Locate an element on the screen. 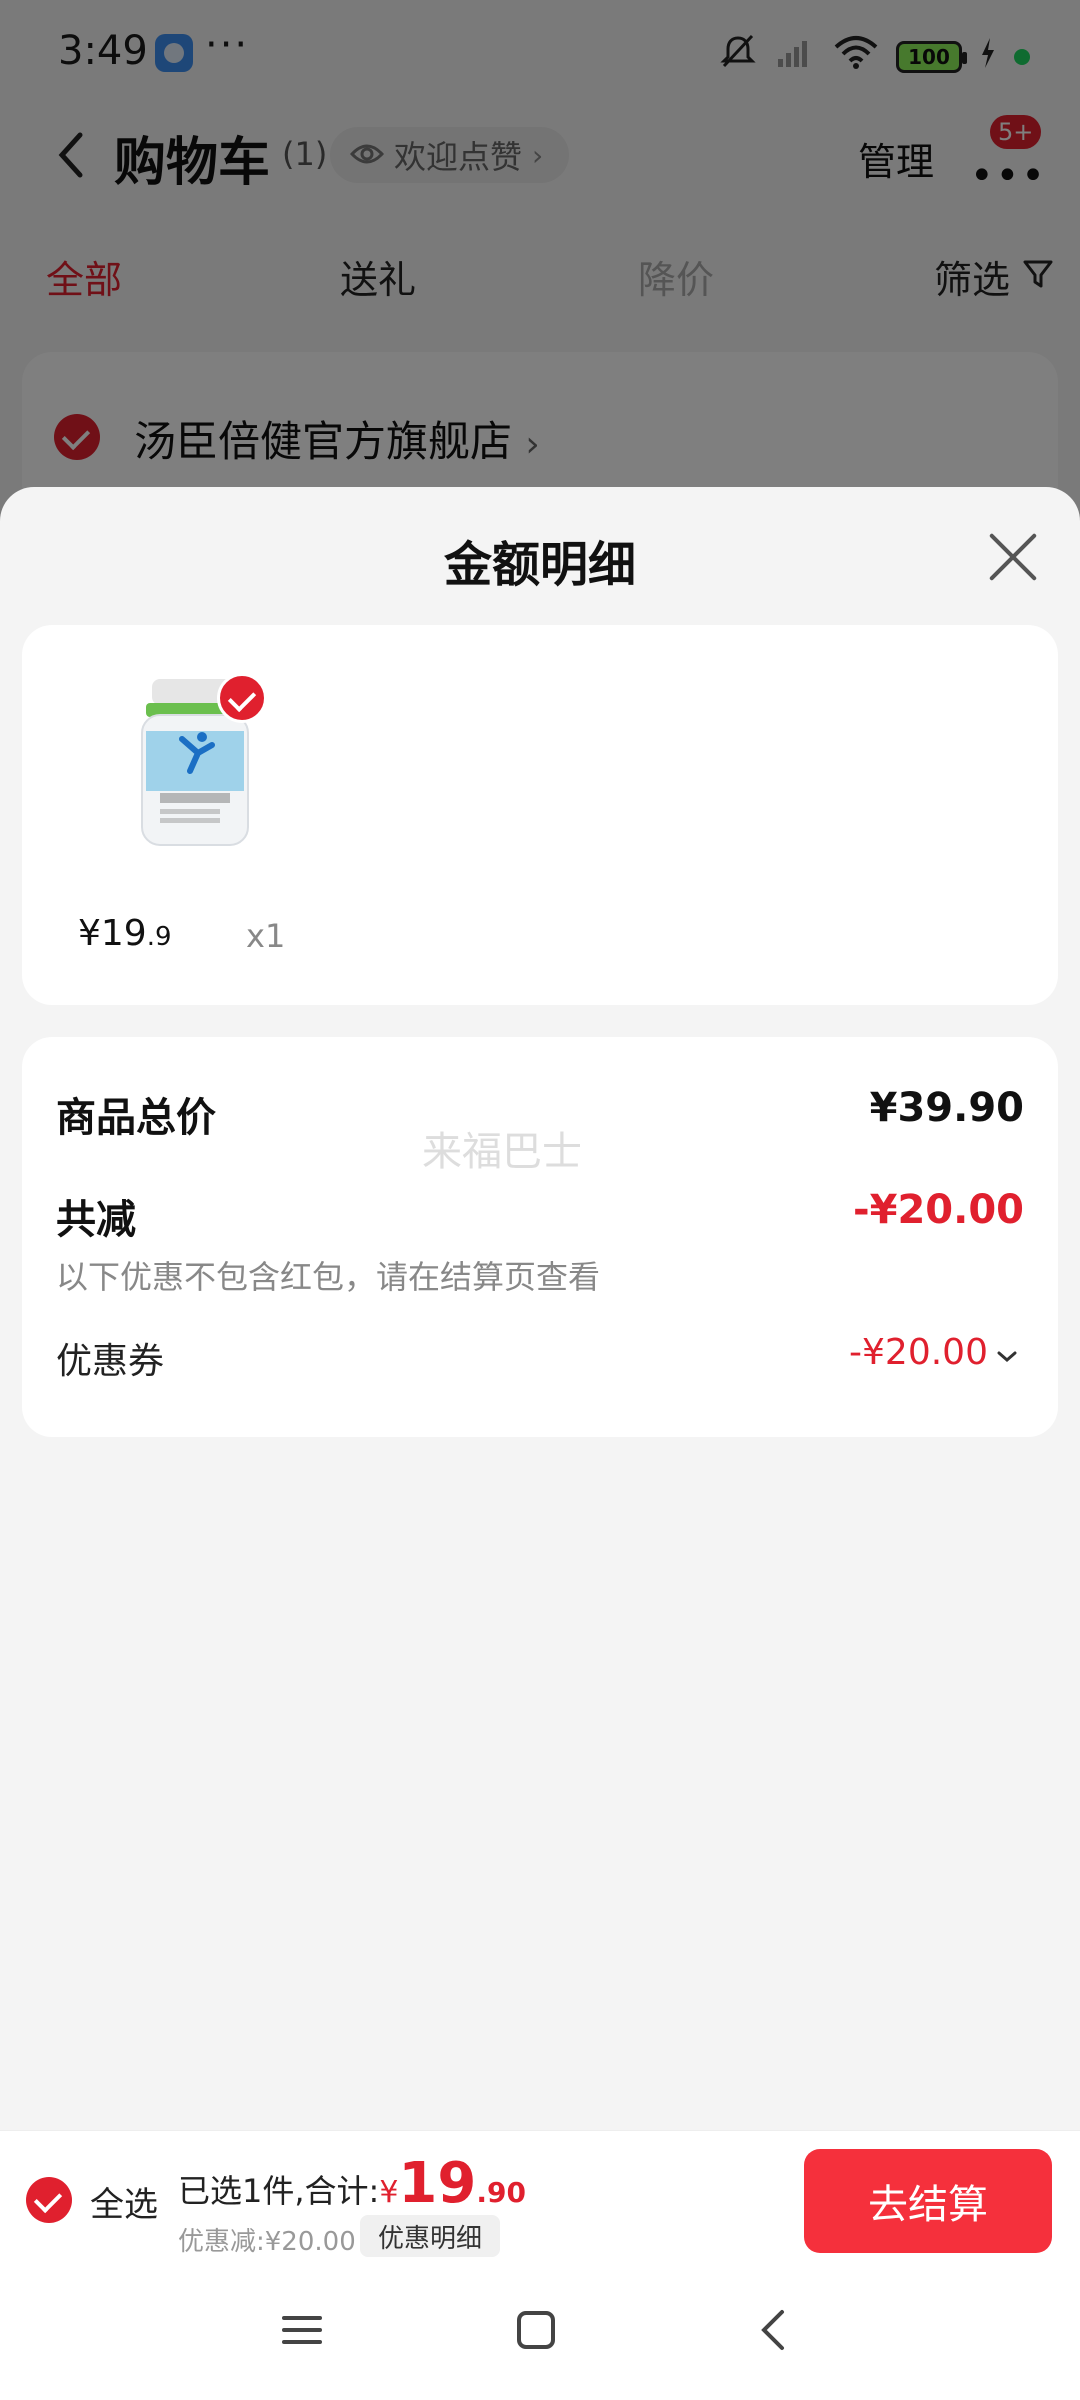  select-all-label: 全选 is located at coordinates (124, 2201).